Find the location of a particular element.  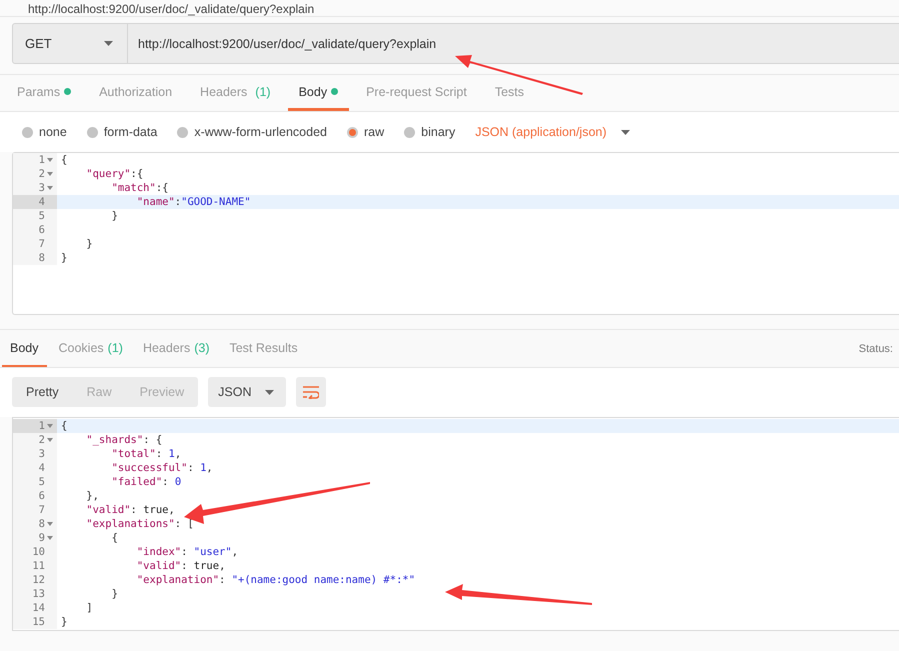

code-token: "user" is located at coordinates (213, 552).